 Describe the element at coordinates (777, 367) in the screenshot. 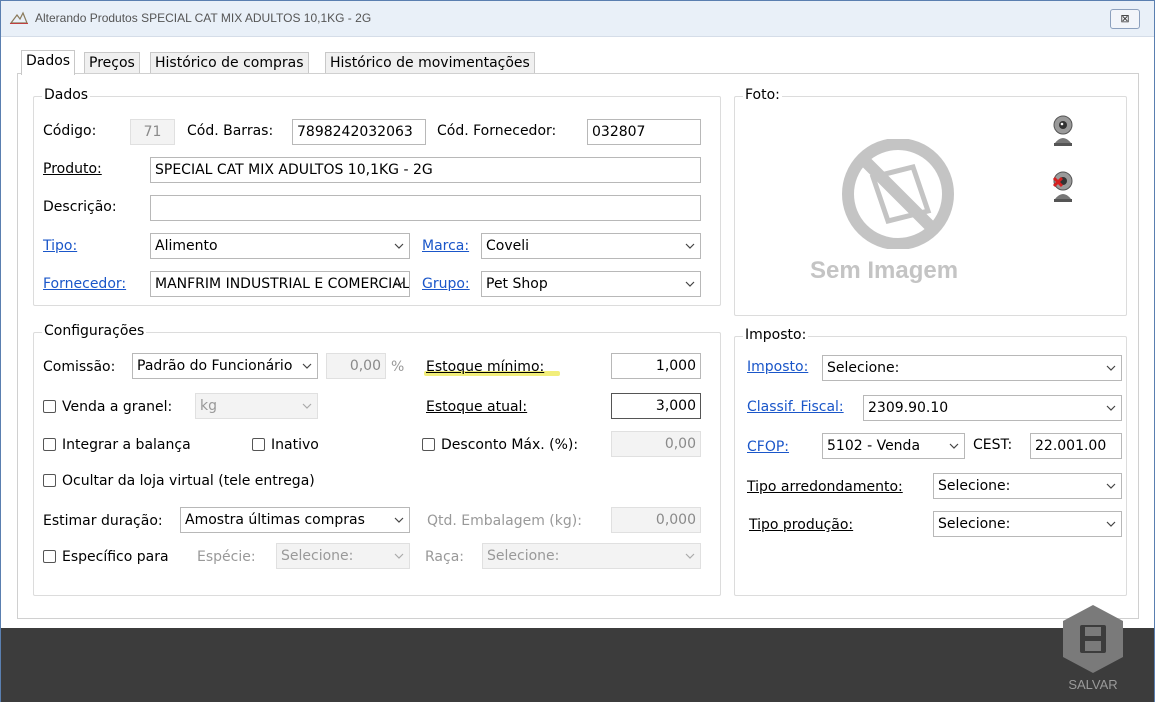

I see `imposto-link: Imposto:` at that location.